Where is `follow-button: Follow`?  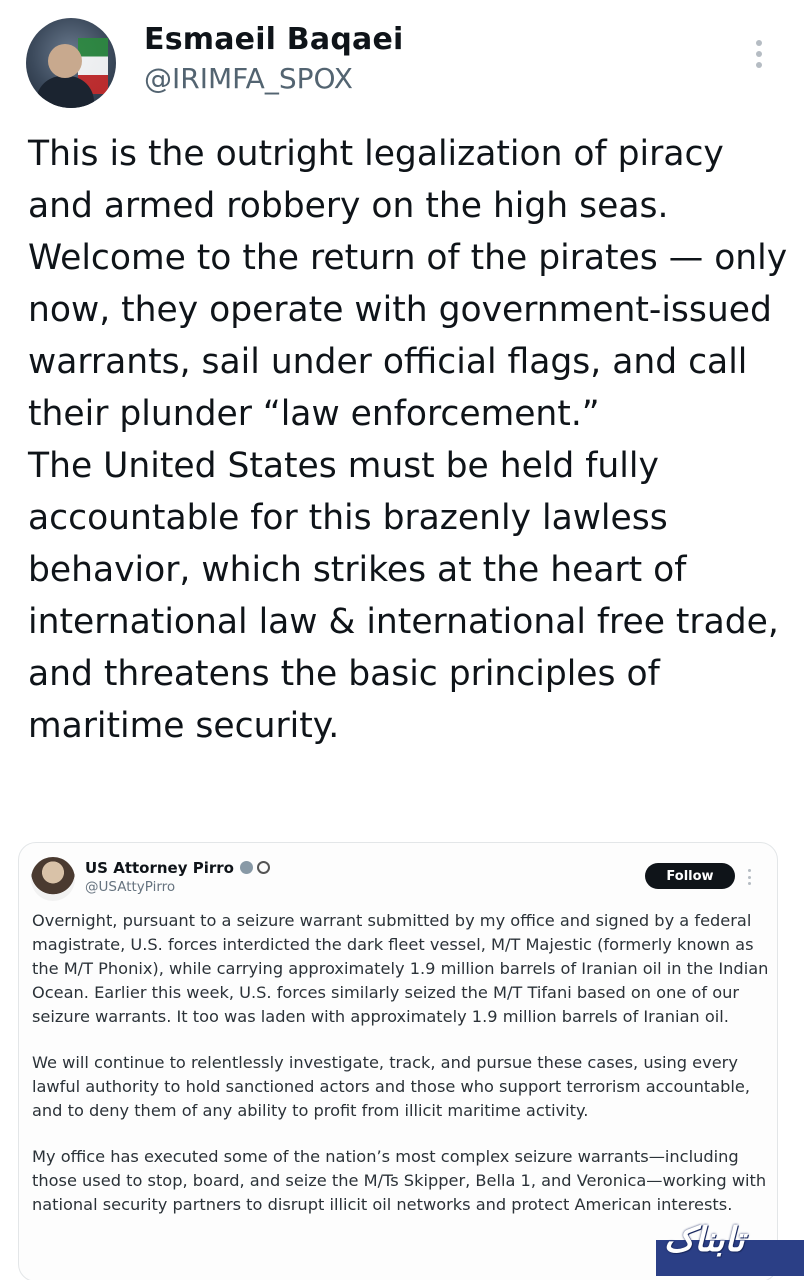
follow-button: Follow is located at coordinates (690, 876).